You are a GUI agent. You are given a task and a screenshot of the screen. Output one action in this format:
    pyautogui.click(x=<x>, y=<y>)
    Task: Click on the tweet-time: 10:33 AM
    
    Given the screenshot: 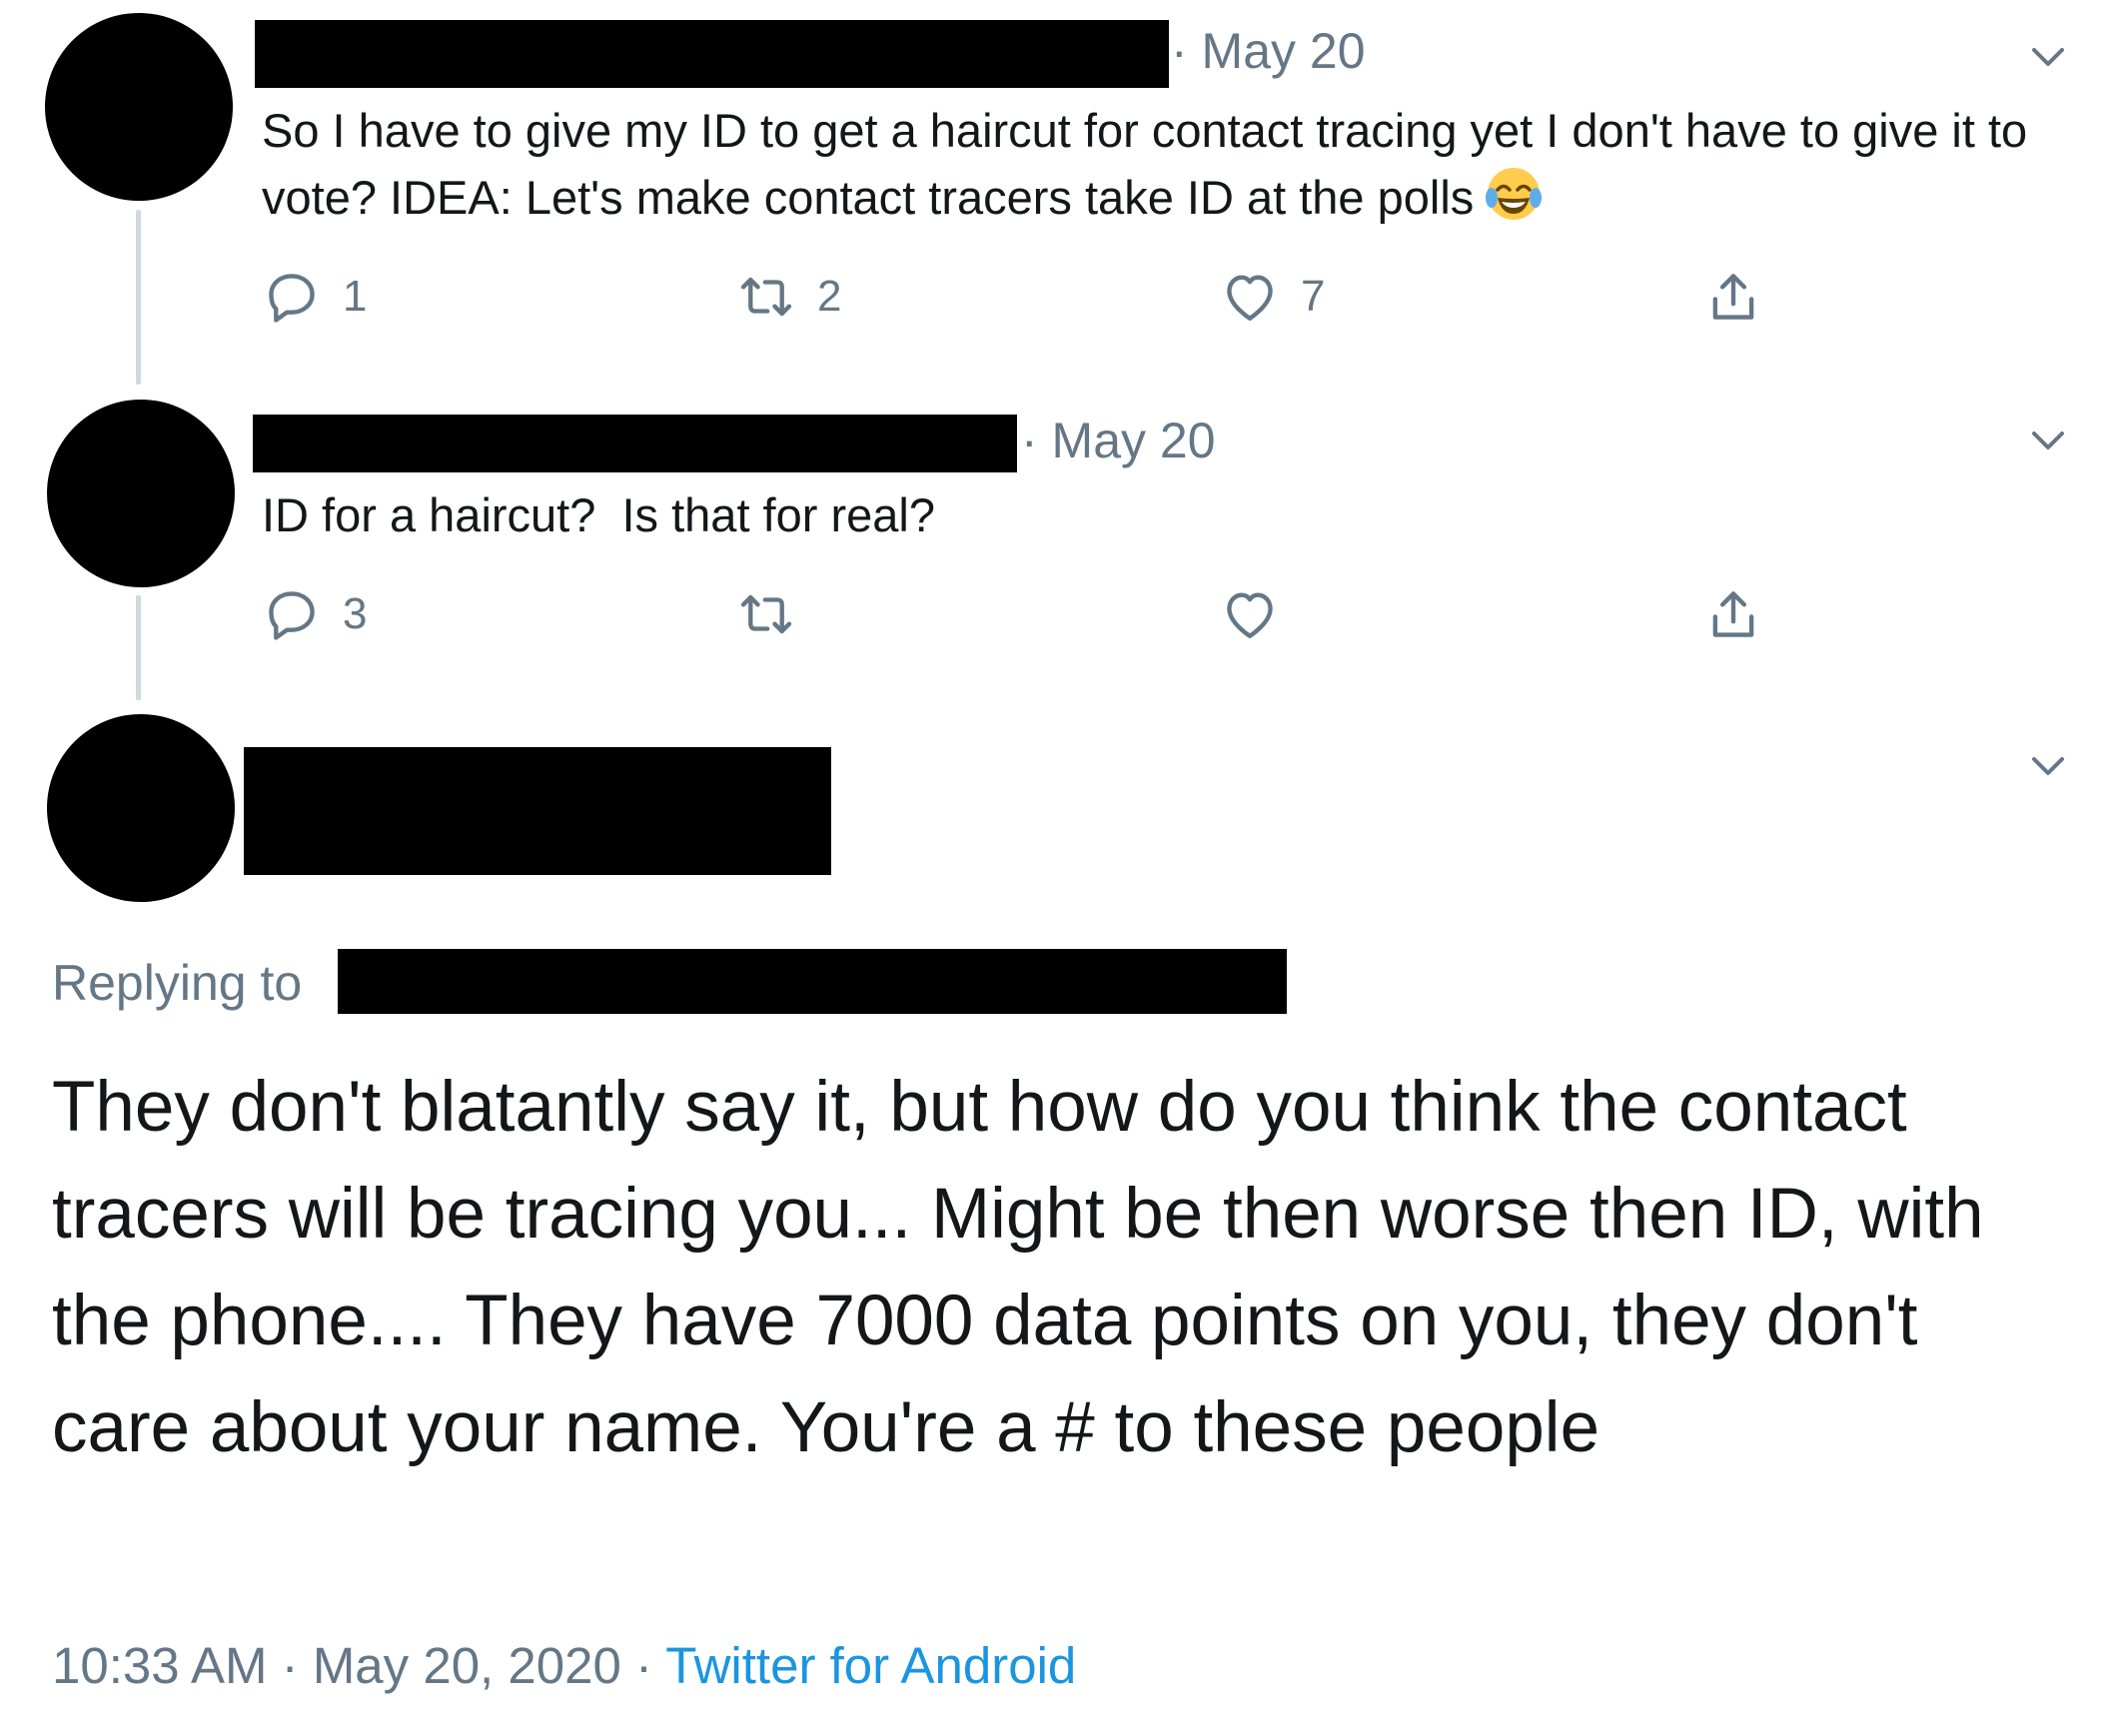 What is the action you would take?
    pyautogui.click(x=159, y=1665)
    